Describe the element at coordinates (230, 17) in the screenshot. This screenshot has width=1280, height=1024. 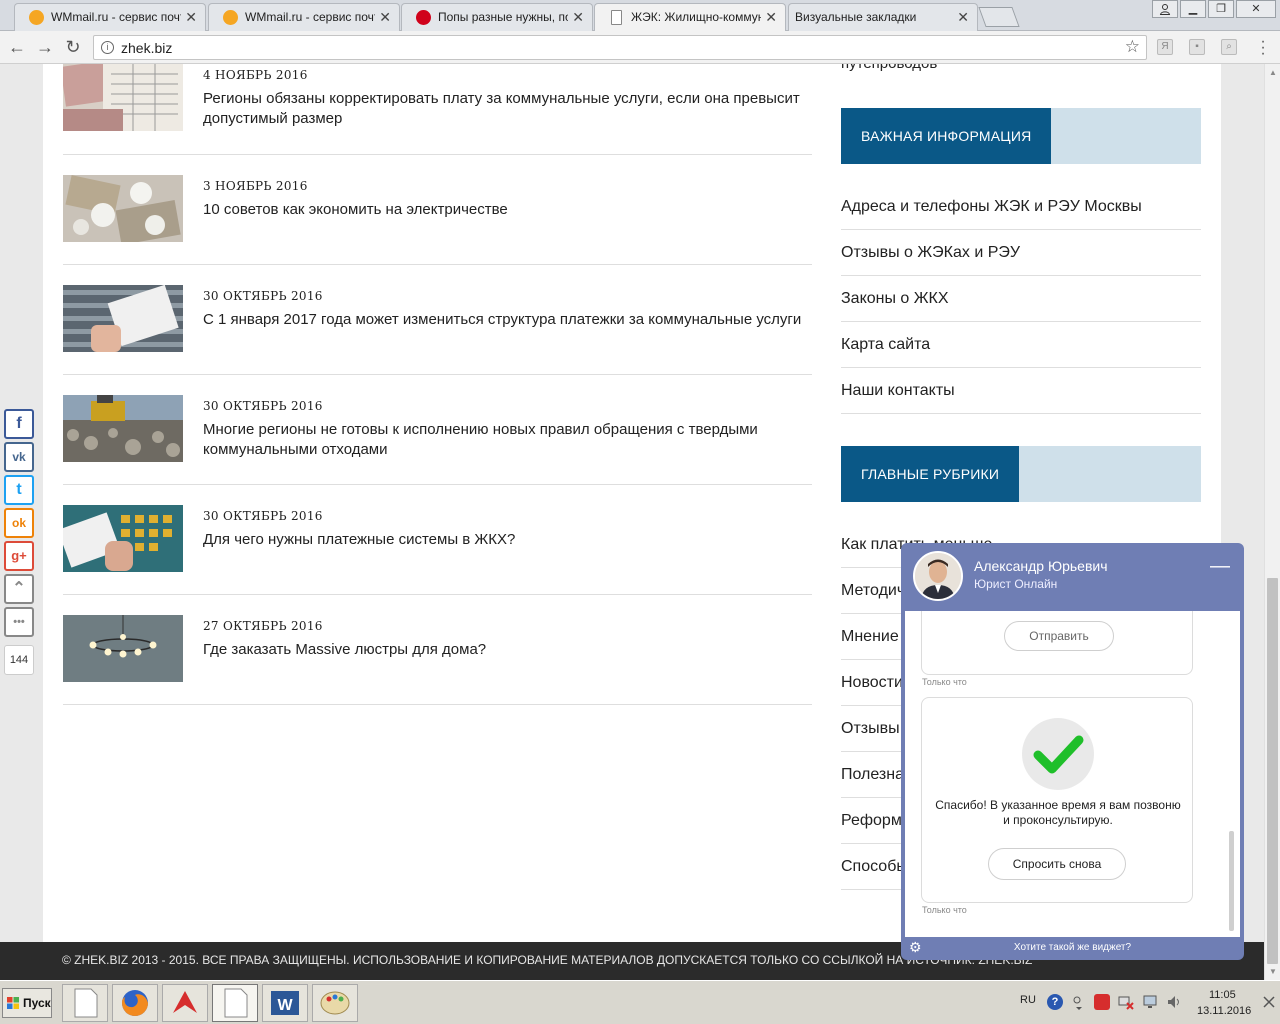
I see `wmmail-favicon-icon` at that location.